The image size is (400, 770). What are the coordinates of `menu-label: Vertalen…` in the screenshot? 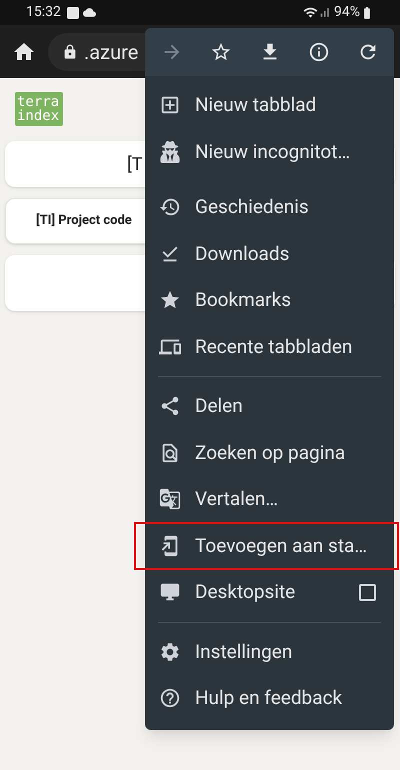 It's located at (237, 499).